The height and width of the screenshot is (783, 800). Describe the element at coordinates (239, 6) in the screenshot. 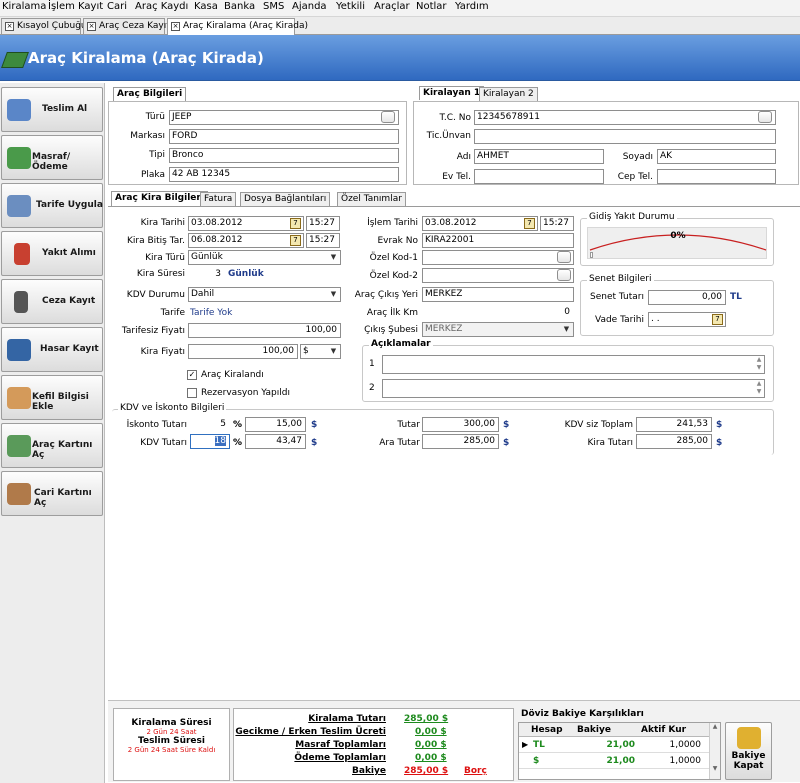

I see `menu-banka: Banka` at that location.